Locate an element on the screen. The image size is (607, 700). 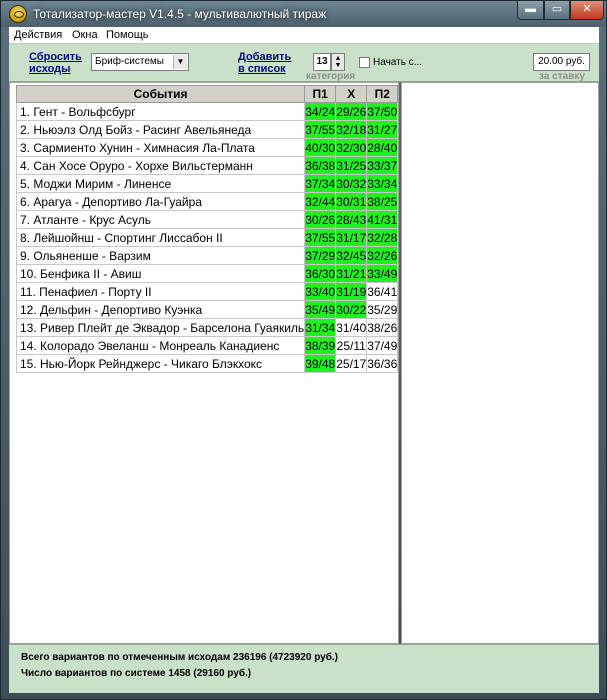
stake-input: 20.00 руб. is located at coordinates (561, 62).